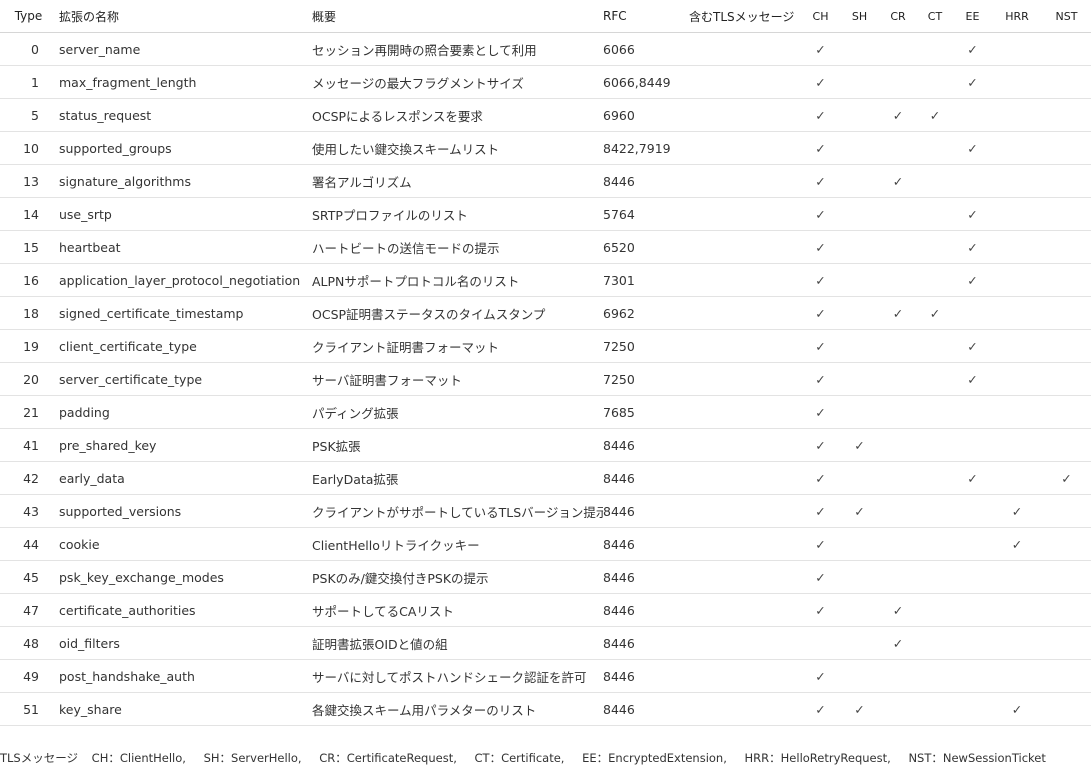 This screenshot has width=1091, height=780. Describe the element at coordinates (183, 115) in the screenshot. I see `cell-name: status_request` at that location.